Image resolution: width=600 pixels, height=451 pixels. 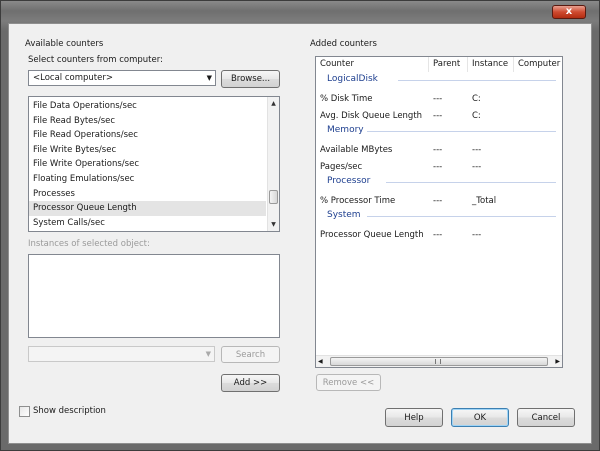 I want to click on hscroll-thumb, so click(x=439, y=361).